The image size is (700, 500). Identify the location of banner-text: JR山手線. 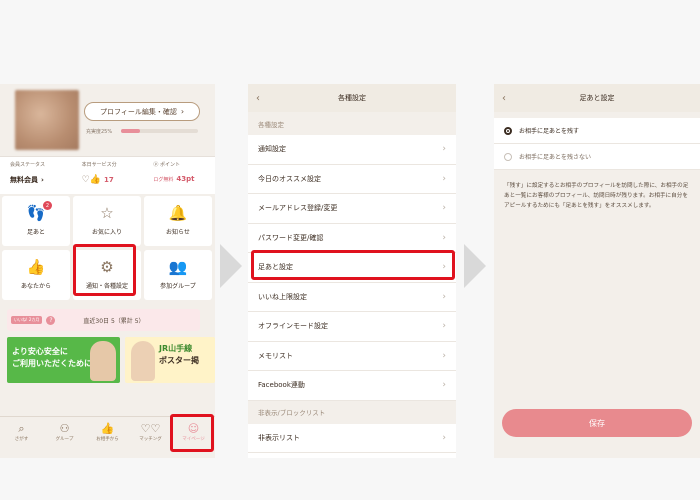
(176, 348).